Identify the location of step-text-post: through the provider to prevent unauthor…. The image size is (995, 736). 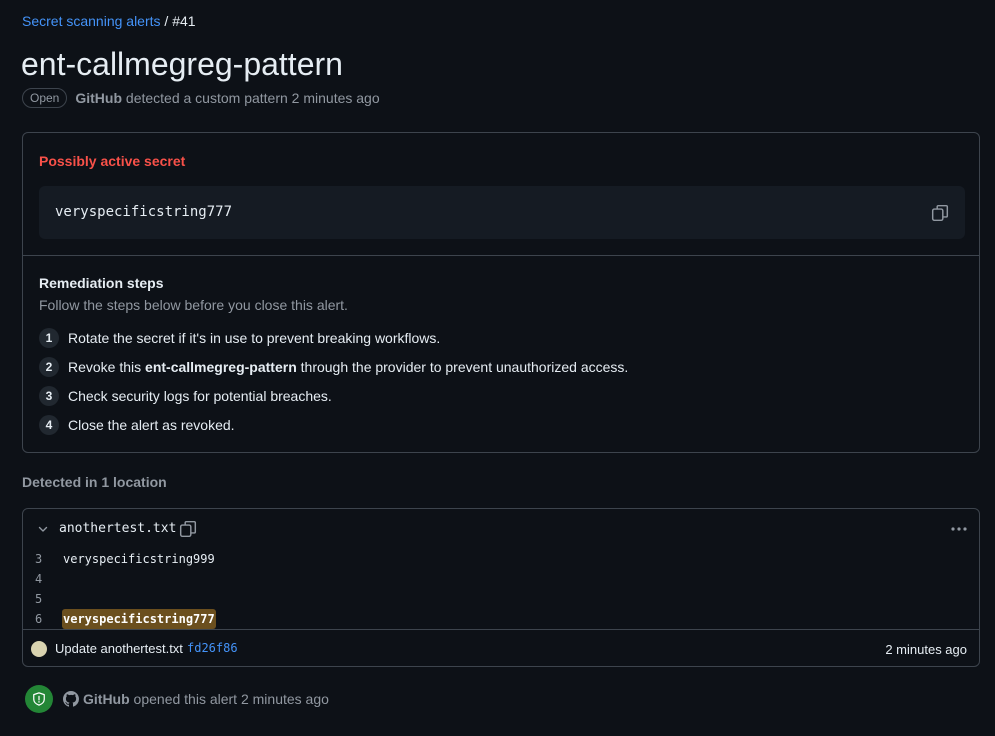
(462, 366).